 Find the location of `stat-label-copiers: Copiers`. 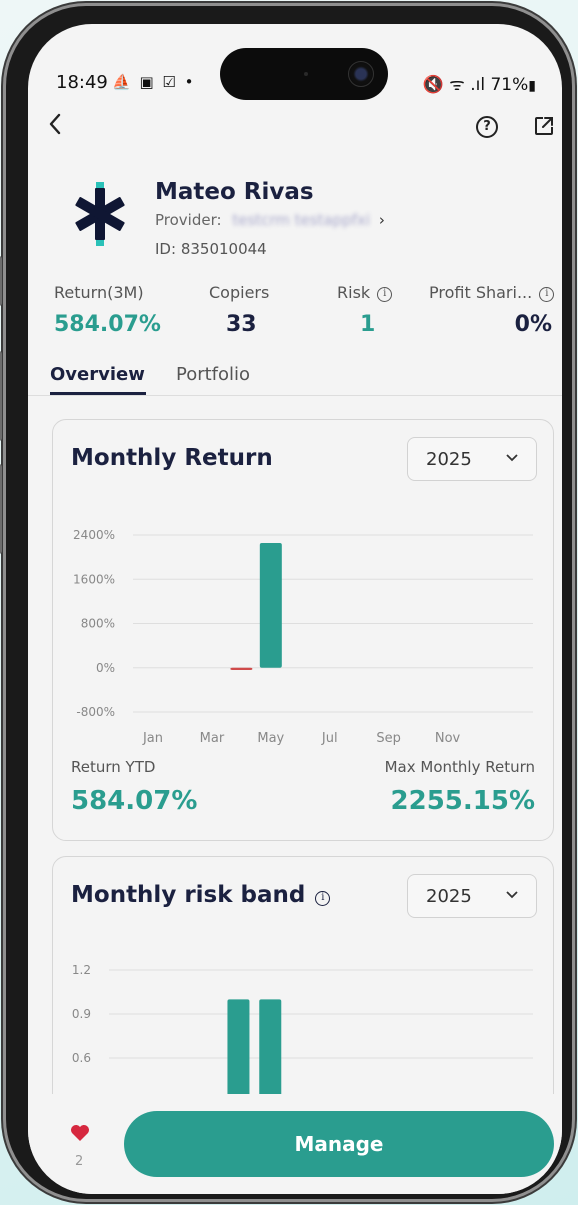

stat-label-copiers: Copiers is located at coordinates (239, 292).